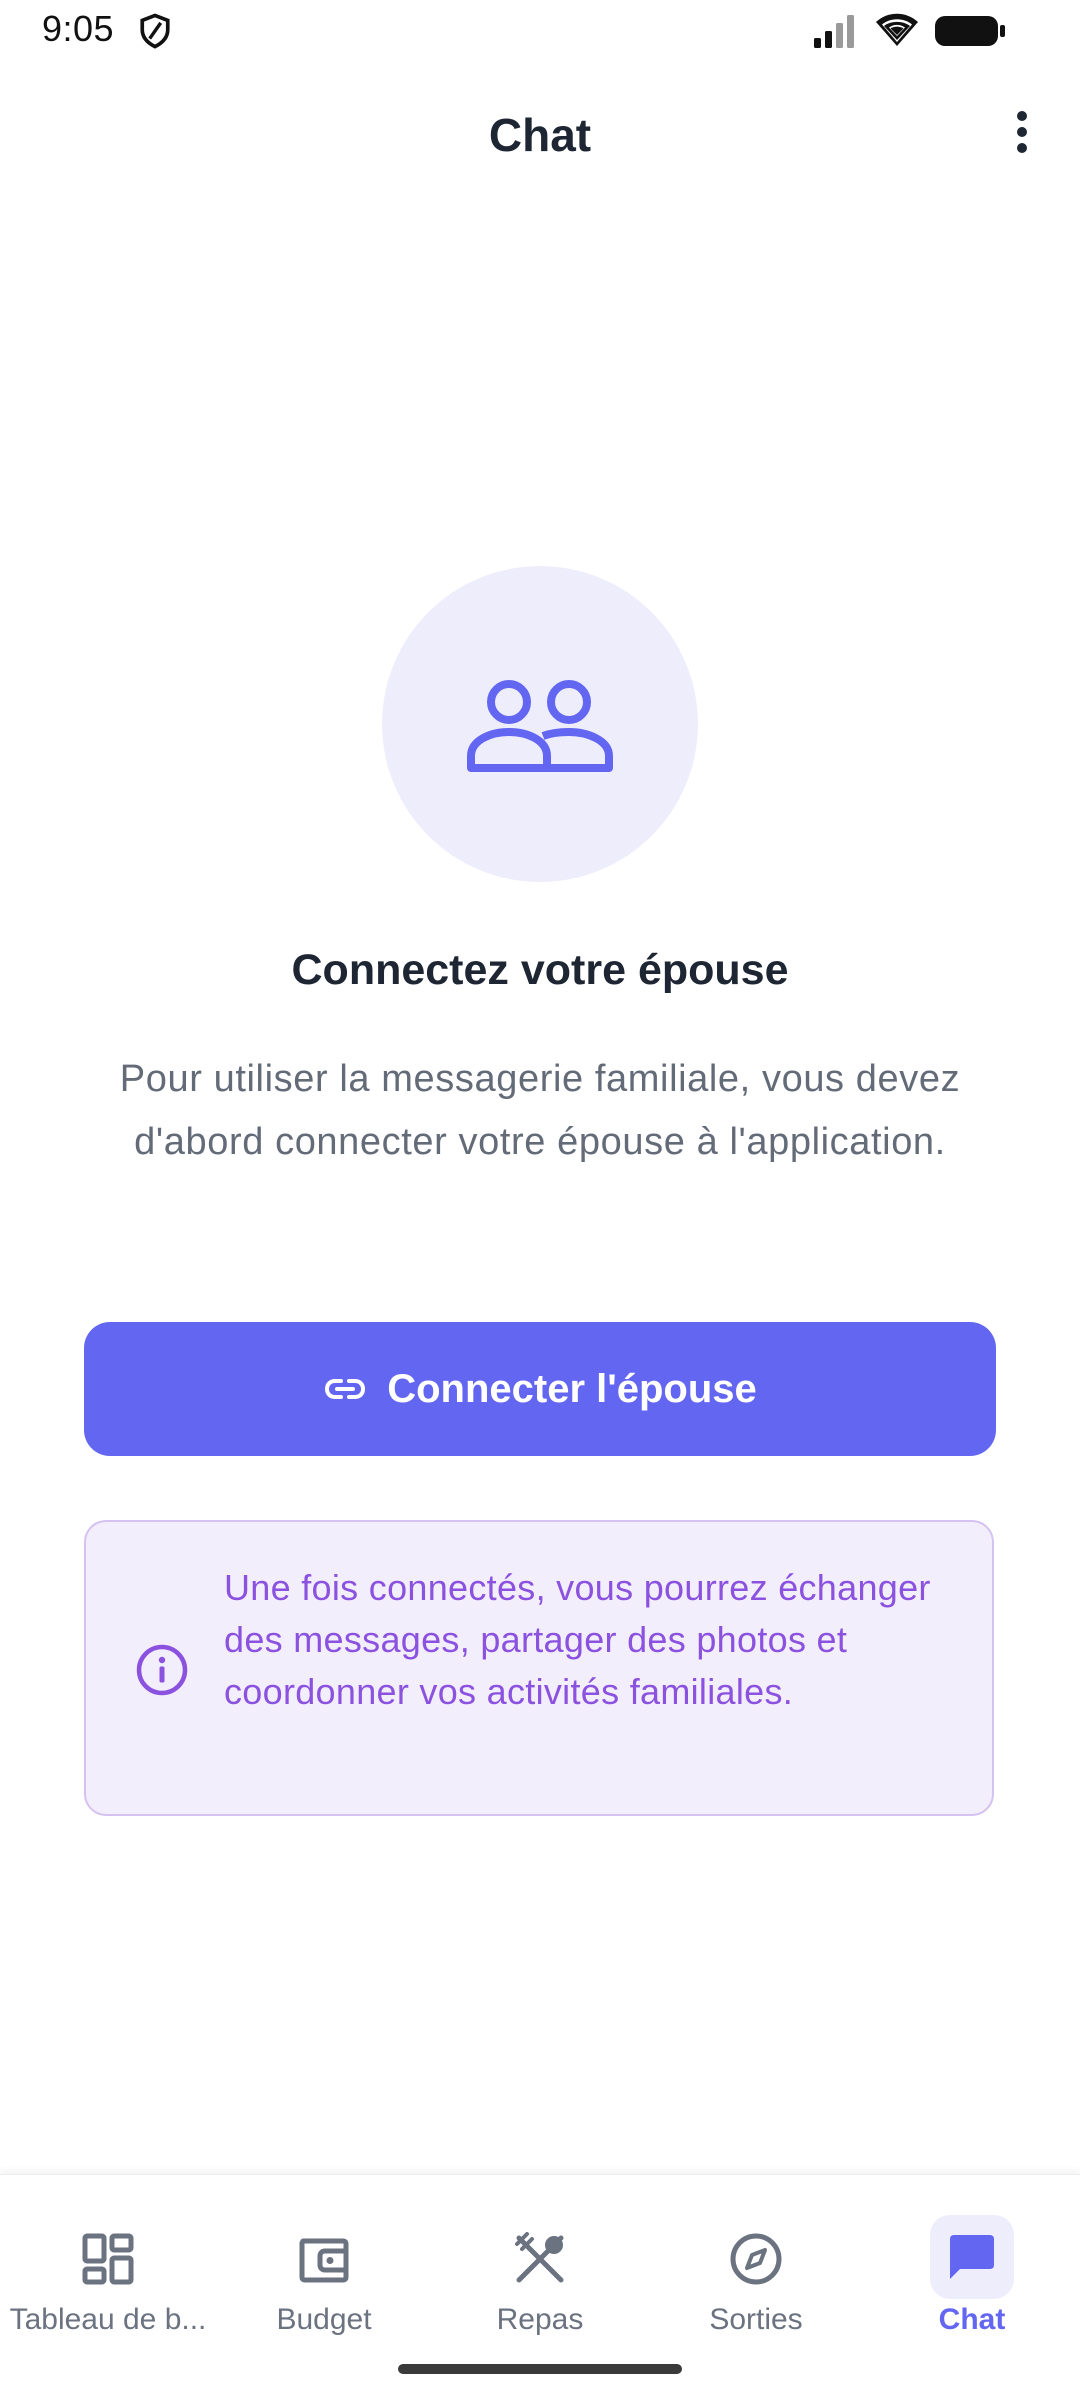 The width and height of the screenshot is (1080, 2400). I want to click on nav-item-budget: Budget, so click(324, 2272).